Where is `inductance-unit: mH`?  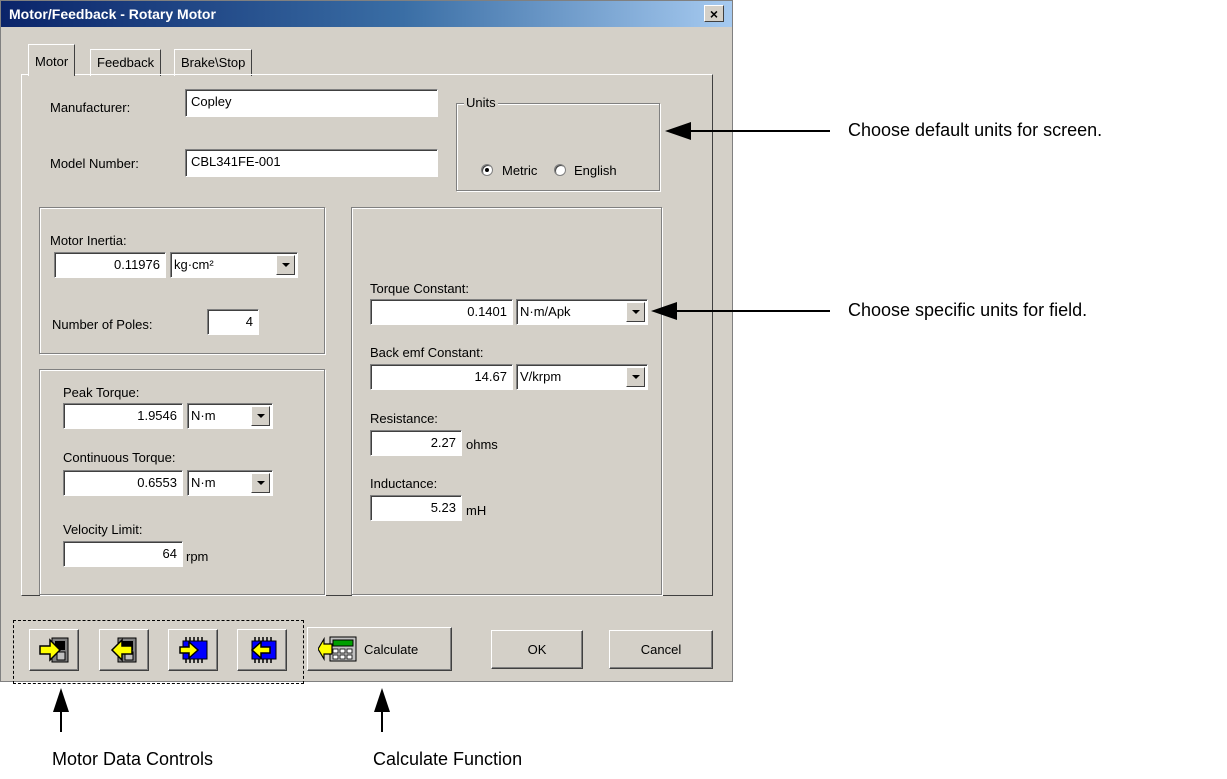
inductance-unit: mH is located at coordinates (476, 510).